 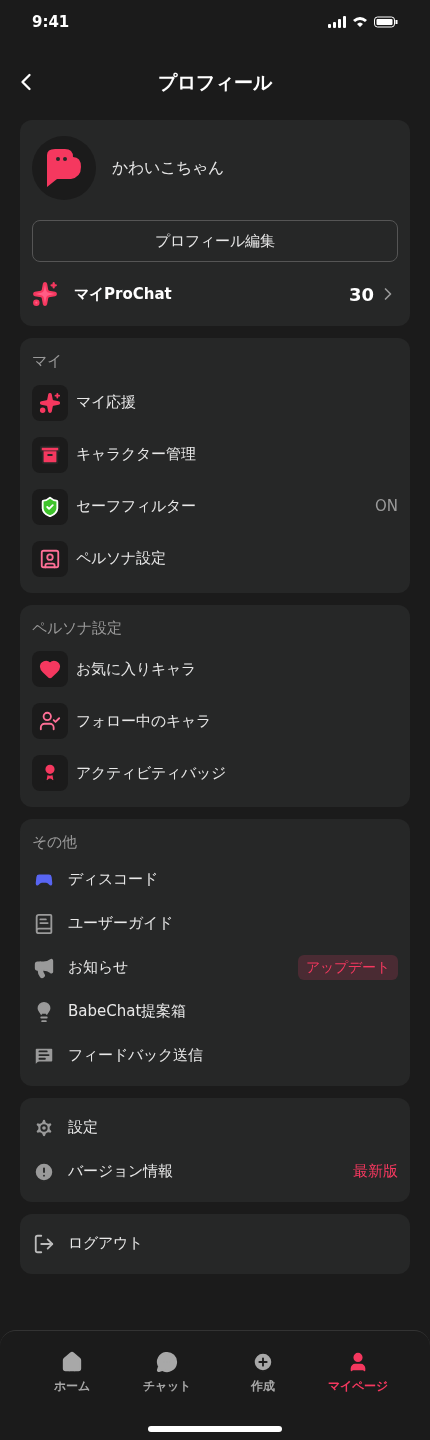 What do you see at coordinates (215, 879) in the screenshot?
I see `menu-item: ディスコード` at bounding box center [215, 879].